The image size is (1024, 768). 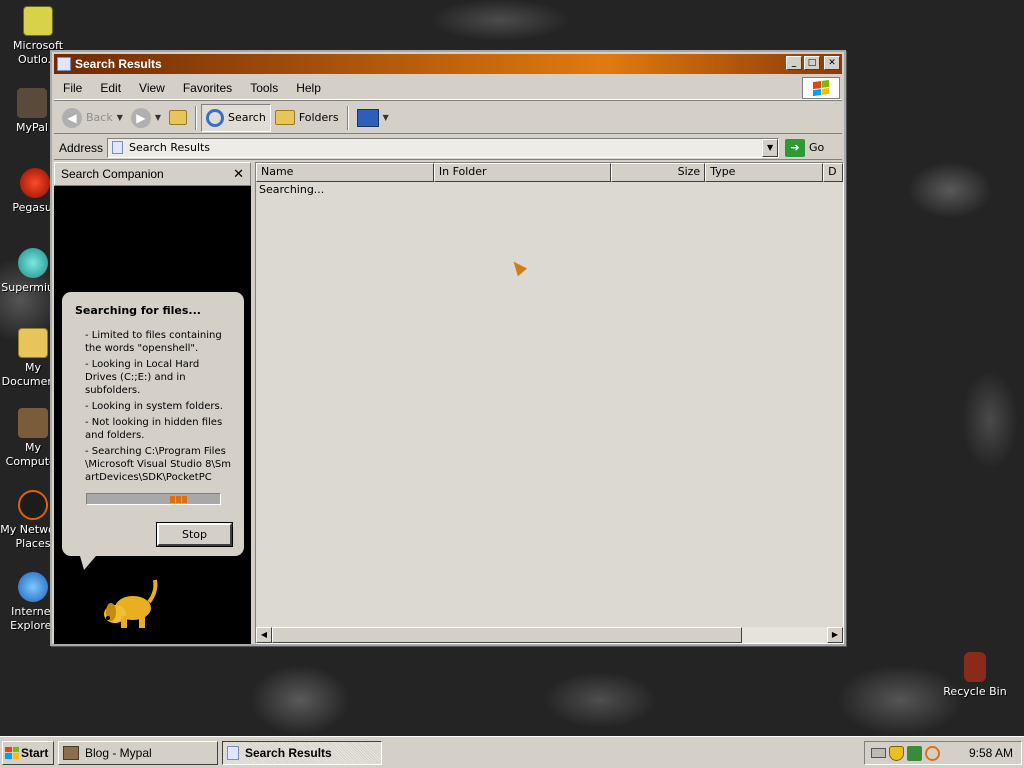 What do you see at coordinates (153, 499) in the screenshot?
I see `search-progress-bar` at bounding box center [153, 499].